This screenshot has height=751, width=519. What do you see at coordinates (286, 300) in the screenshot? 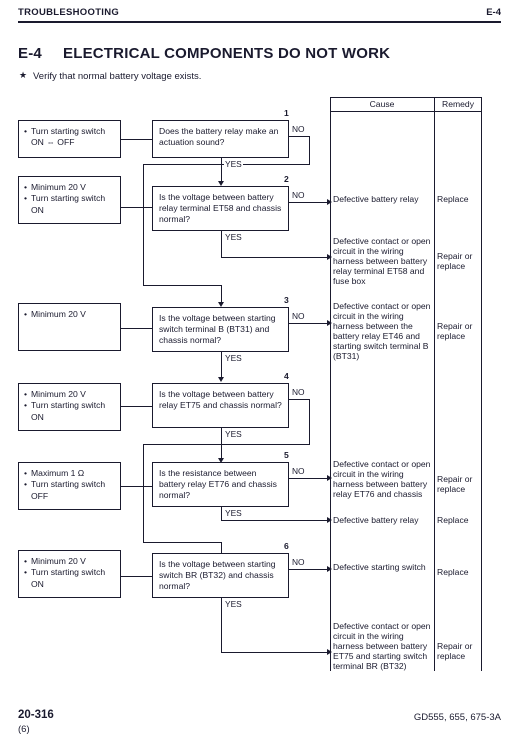
I see `step-number-3: 3` at bounding box center [286, 300].